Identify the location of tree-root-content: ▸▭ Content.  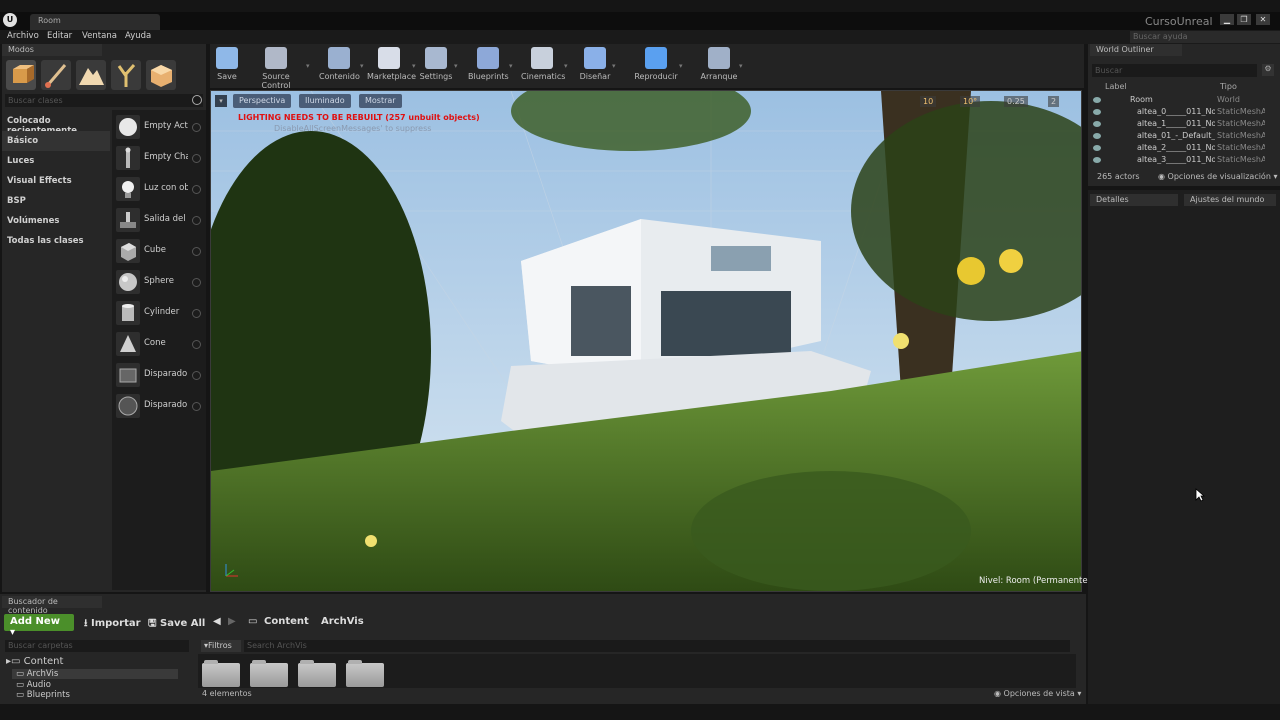
(34, 661).